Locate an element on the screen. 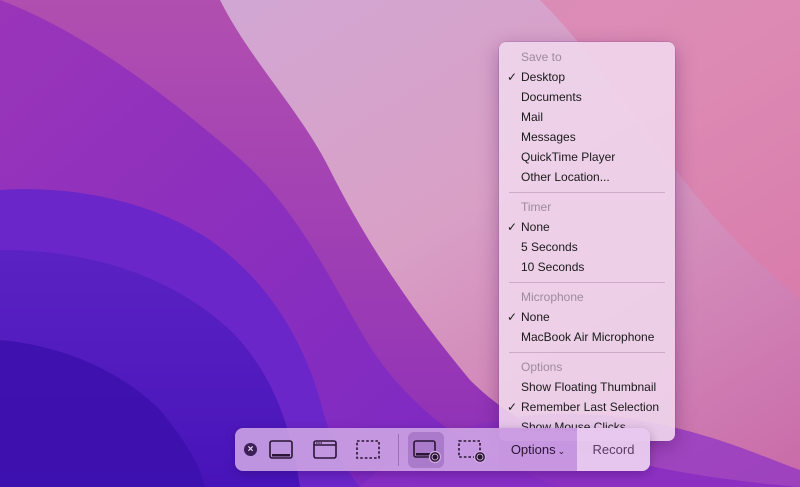  menu-header-options: Options is located at coordinates (542, 367).